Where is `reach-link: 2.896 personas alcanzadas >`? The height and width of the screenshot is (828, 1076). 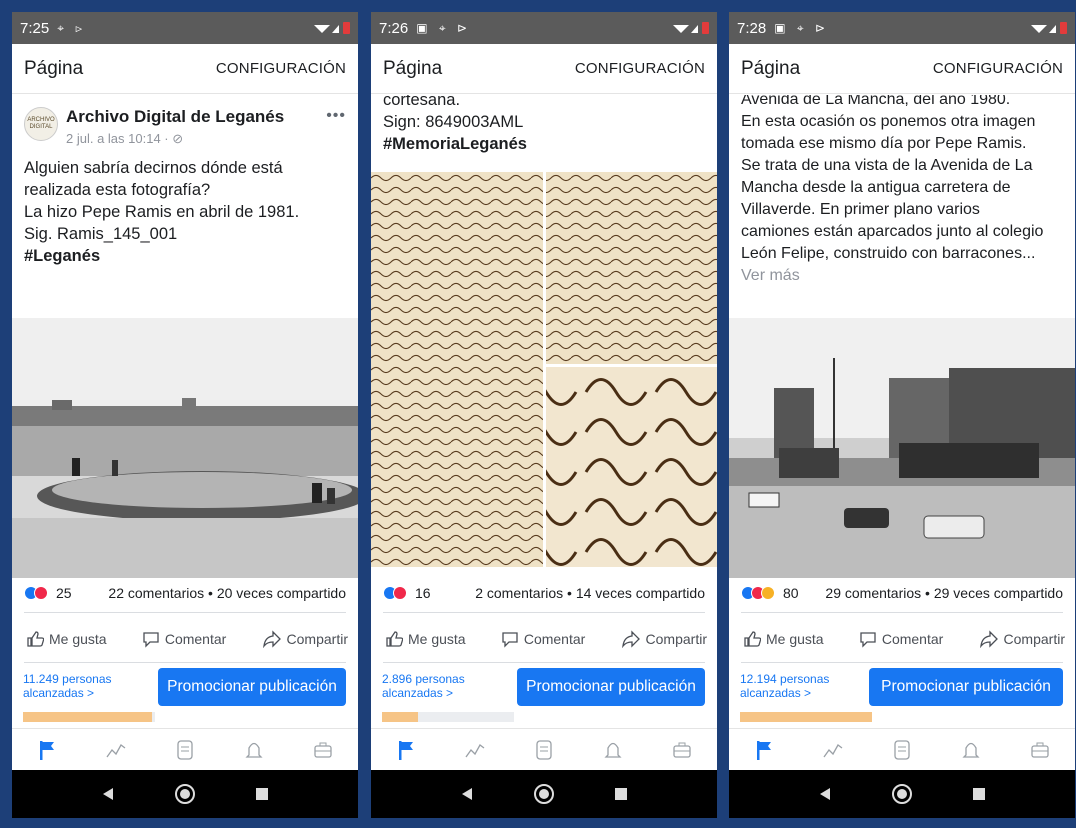 reach-link: 2.896 personas alcanzadas > is located at coordinates (423, 686).